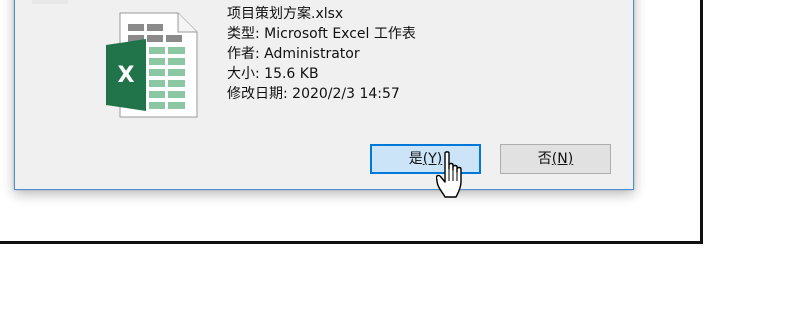 The width and height of the screenshot is (800, 315). I want to click on yes-button-label: 是, so click(415, 159).